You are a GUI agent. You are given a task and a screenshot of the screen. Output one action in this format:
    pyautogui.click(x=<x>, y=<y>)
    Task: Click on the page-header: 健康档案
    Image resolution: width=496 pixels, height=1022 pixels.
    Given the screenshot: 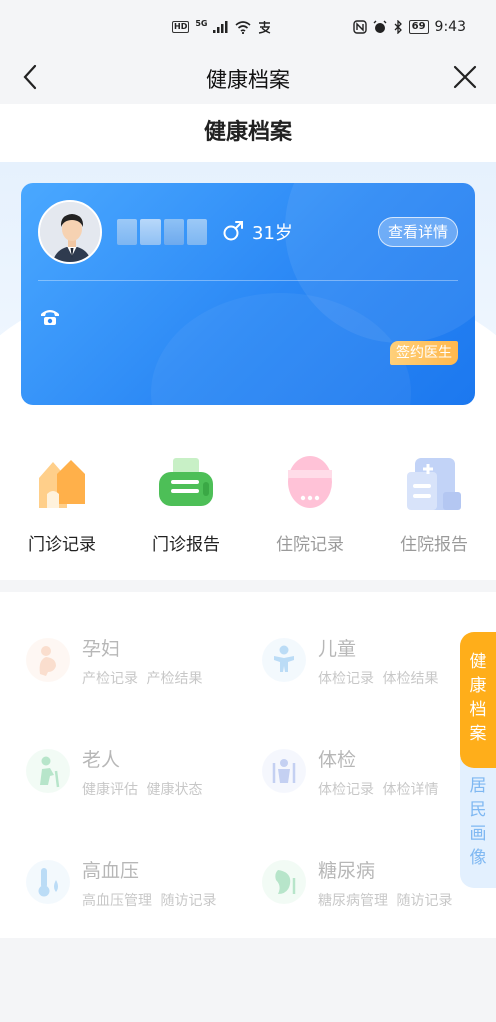 What is the action you would take?
    pyautogui.click(x=248, y=133)
    